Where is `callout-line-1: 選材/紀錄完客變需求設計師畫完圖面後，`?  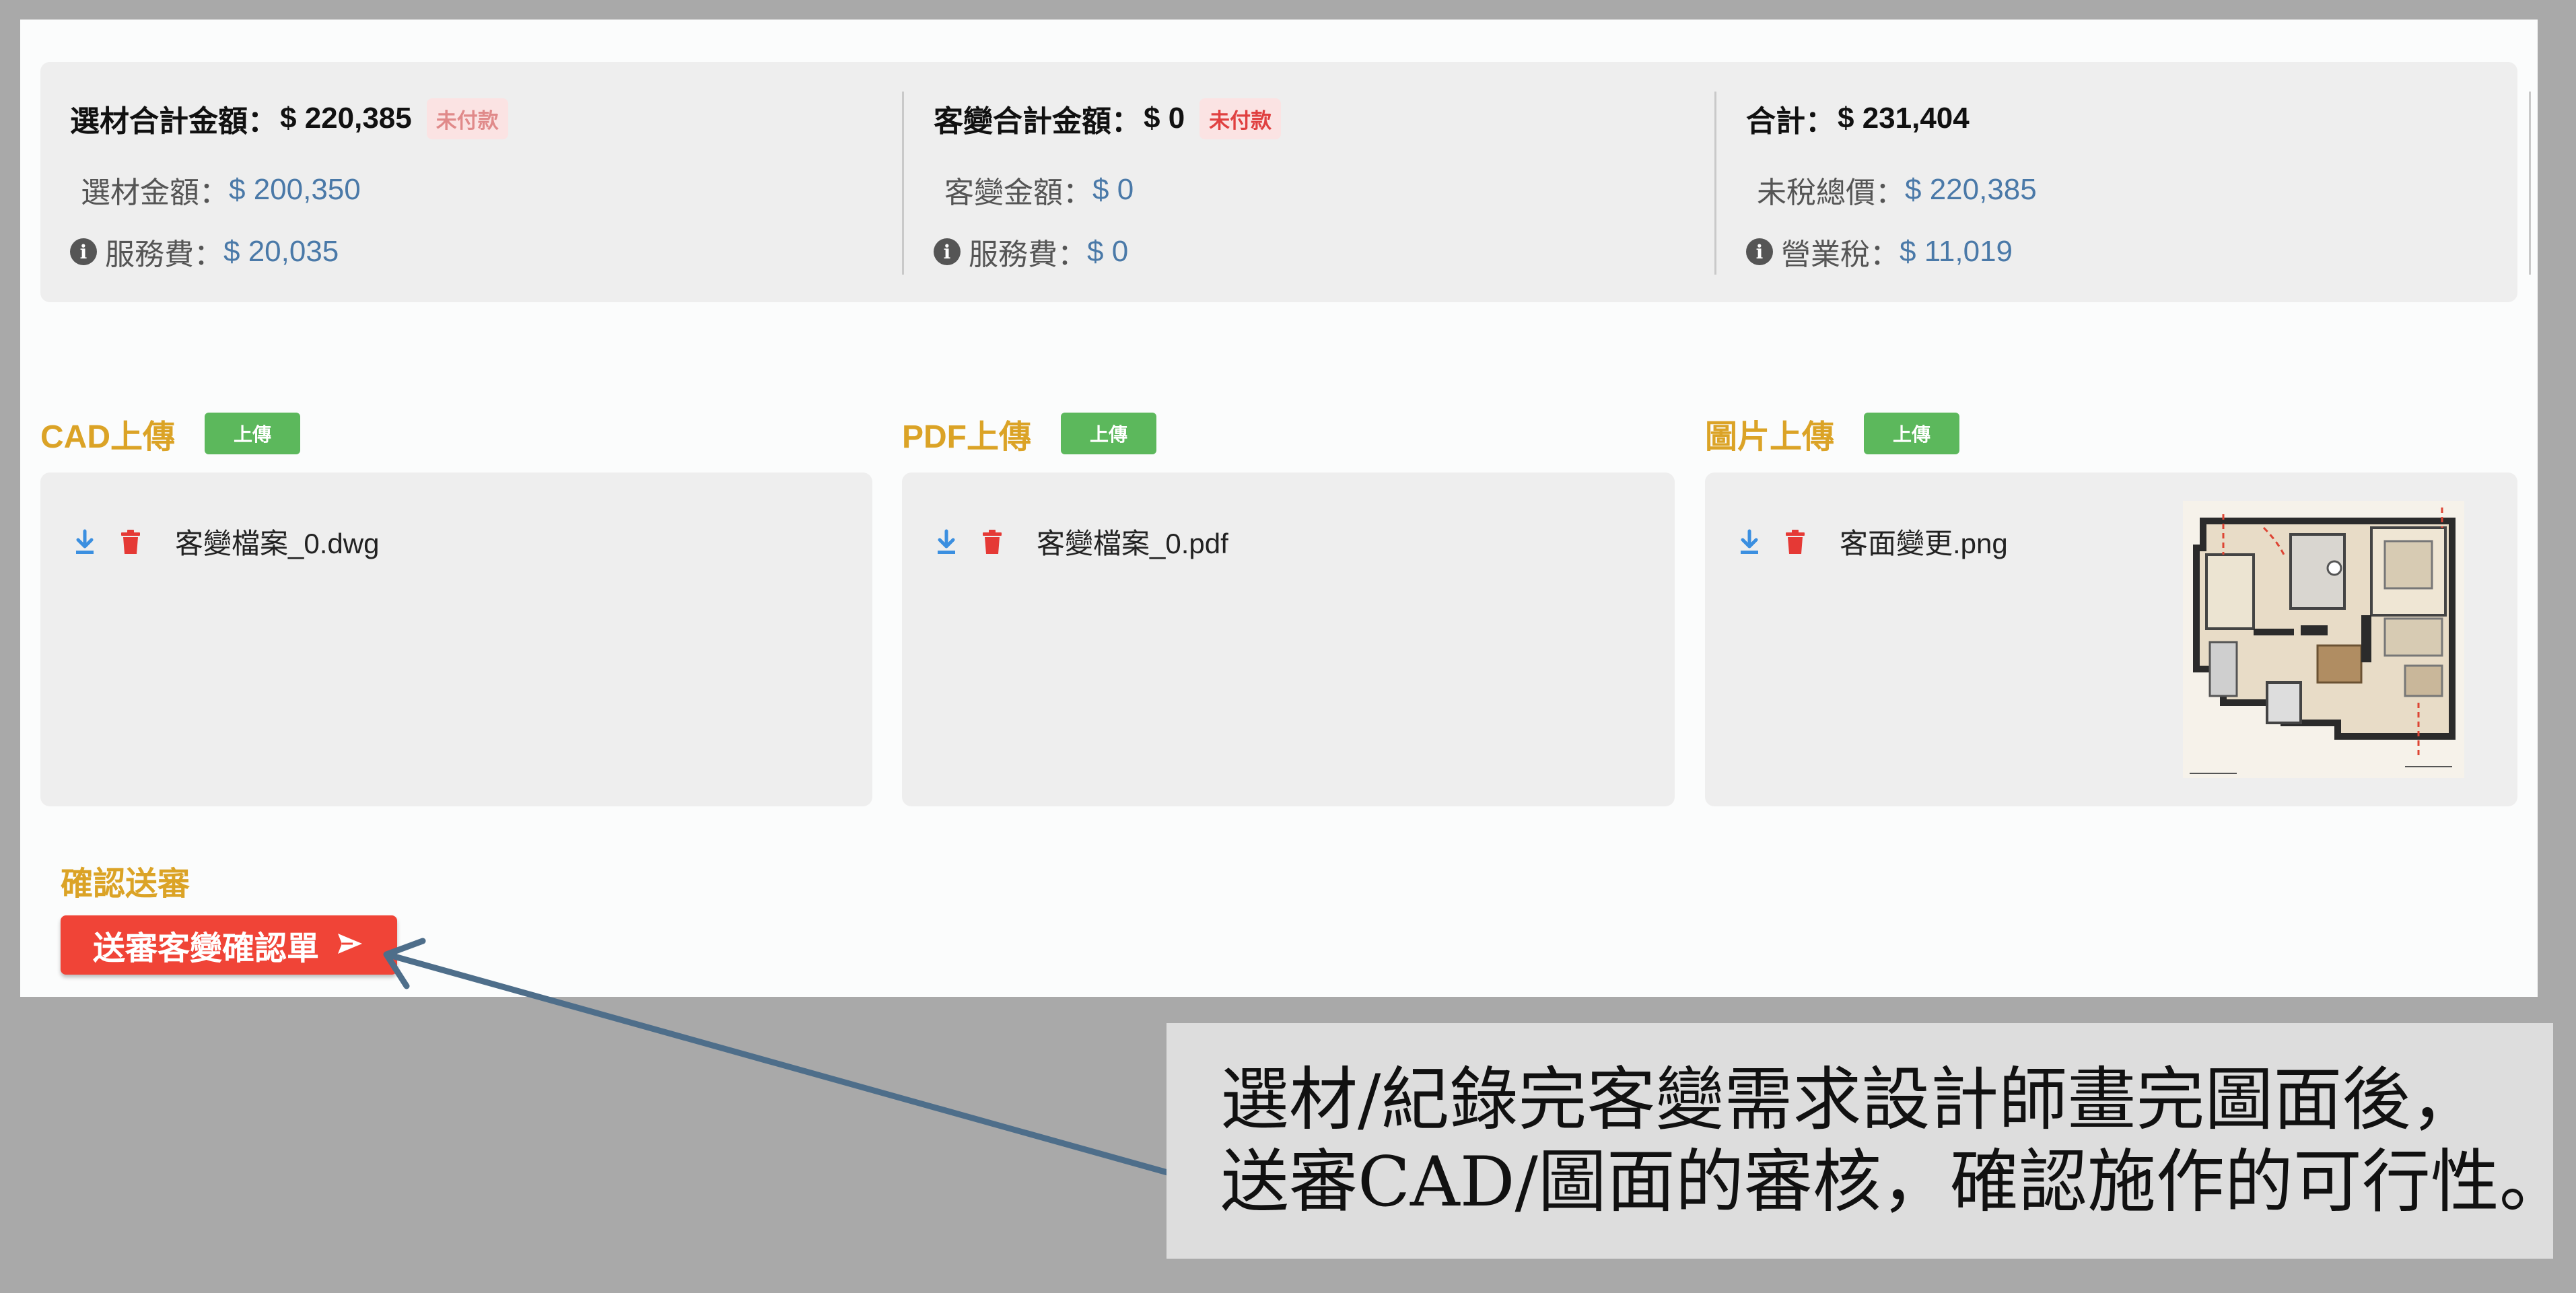 callout-line-1: 選材/紀錄完客變需求設計師畫完圖面後， is located at coordinates (1850, 1100).